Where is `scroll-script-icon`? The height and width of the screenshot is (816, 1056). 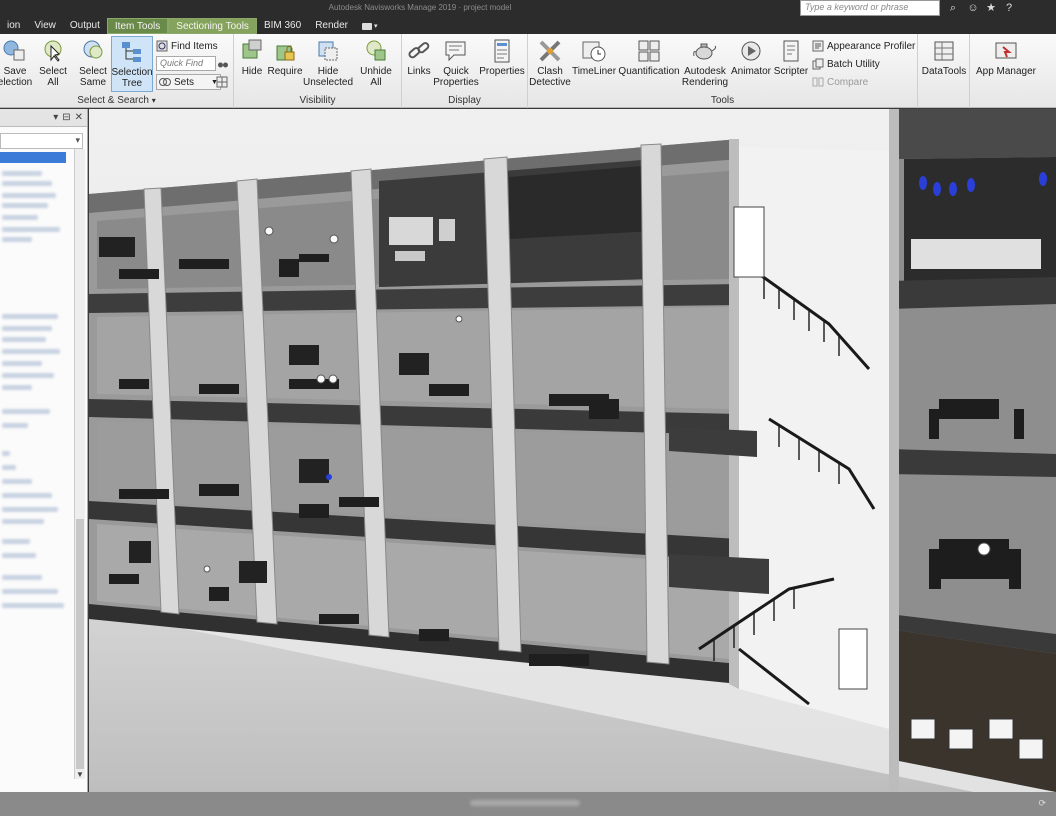 scroll-script-icon is located at coordinates (791, 51).